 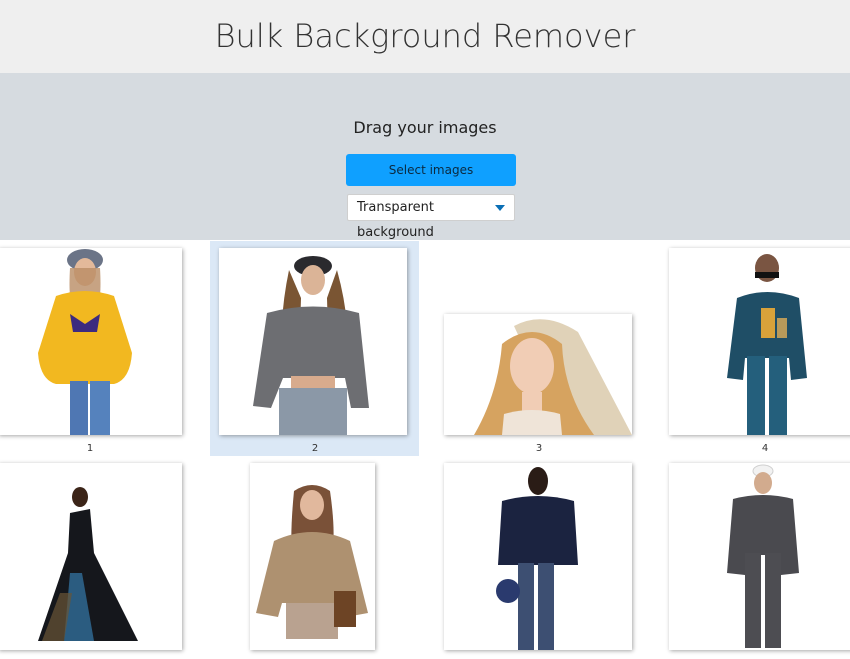 What do you see at coordinates (90, 448) in the screenshot?
I see `image-number-1: 1` at bounding box center [90, 448].